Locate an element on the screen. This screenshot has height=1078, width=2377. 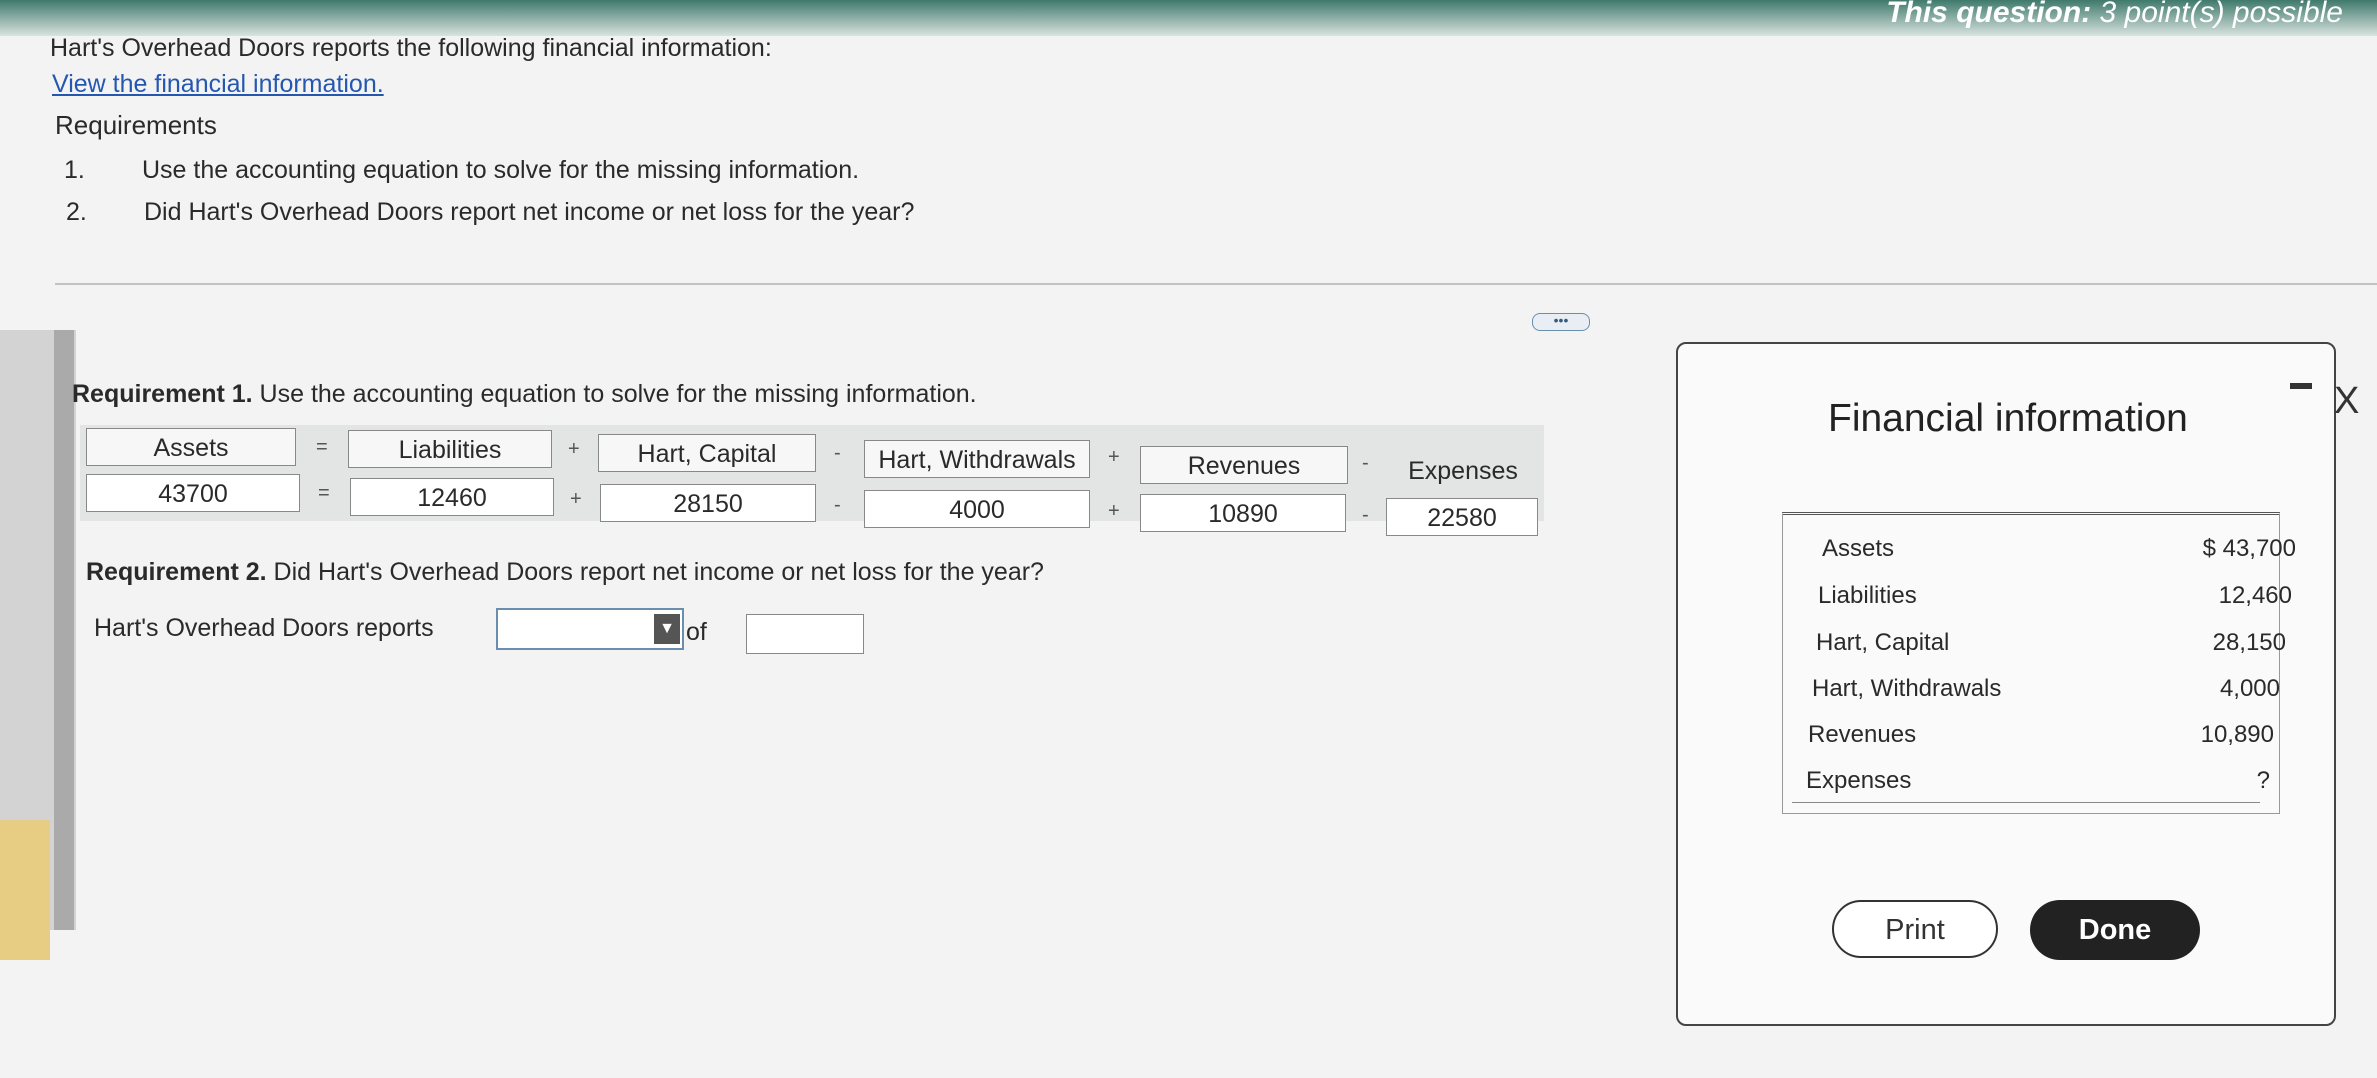
row-value: 10,890 is located at coordinates (2237, 734).